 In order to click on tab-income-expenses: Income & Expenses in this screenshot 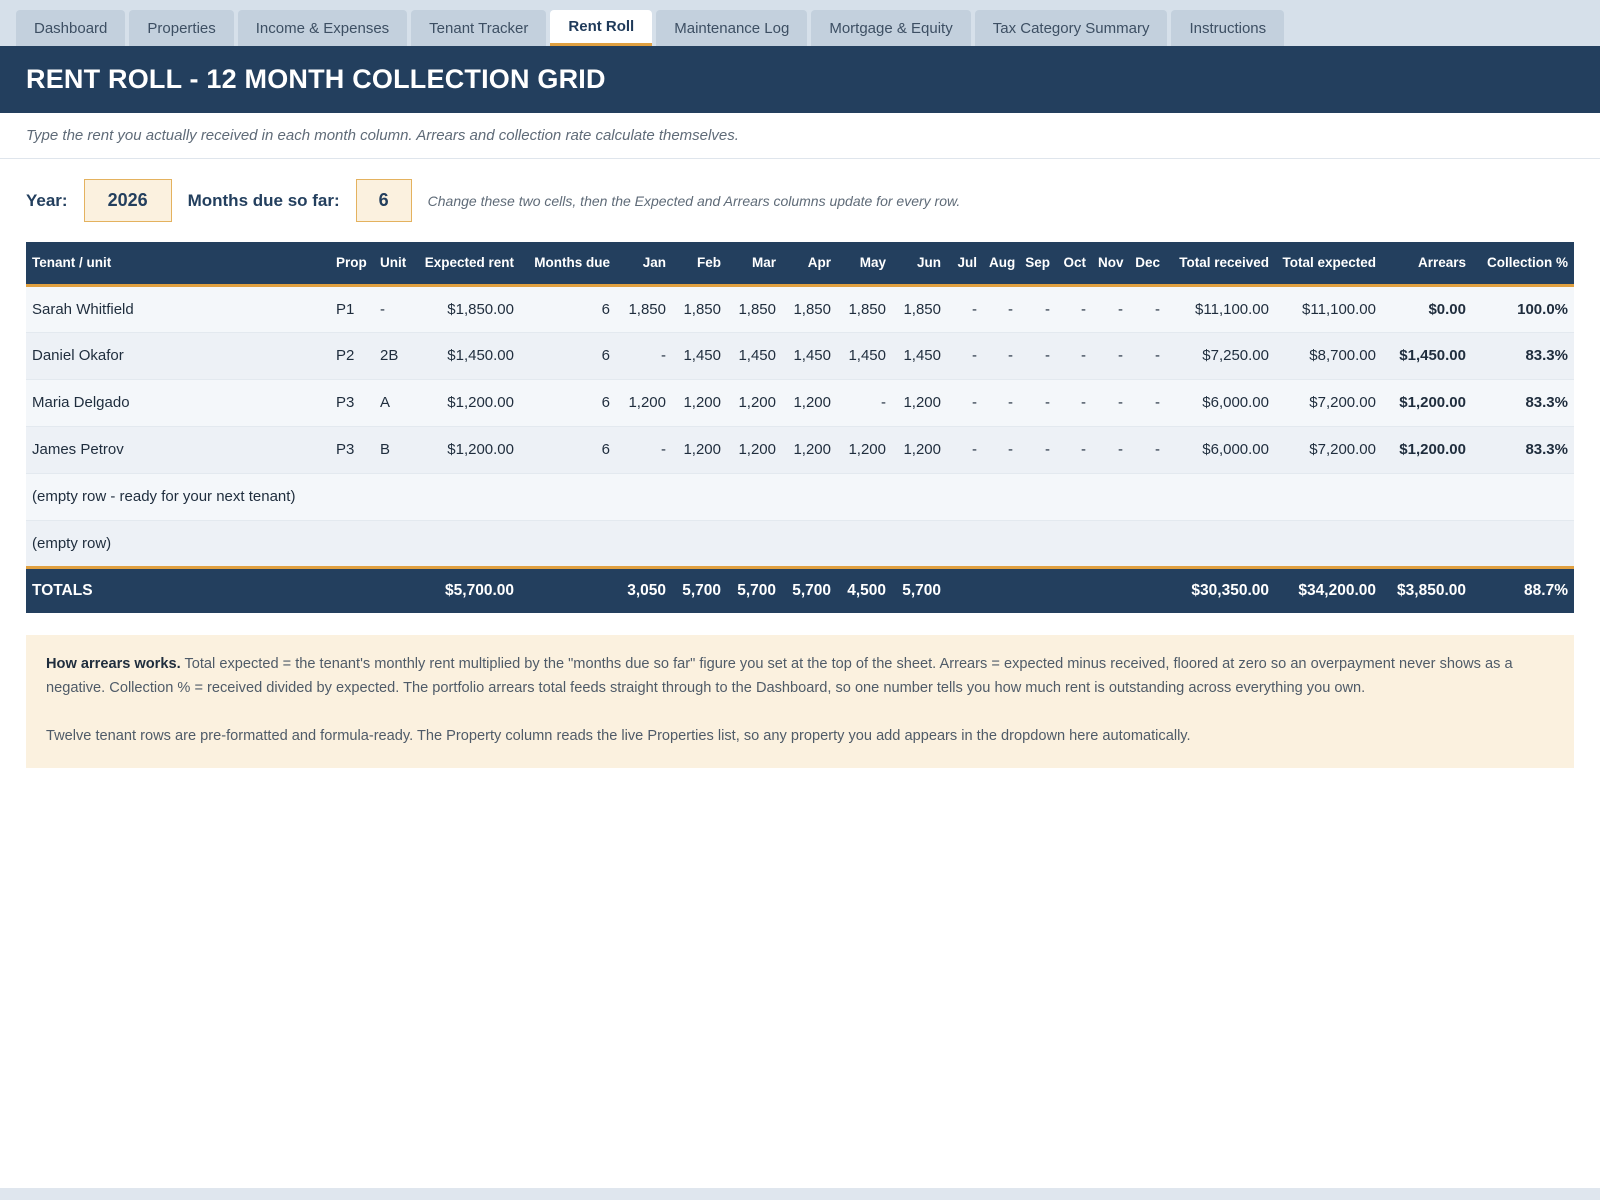, I will do `click(322, 28)`.